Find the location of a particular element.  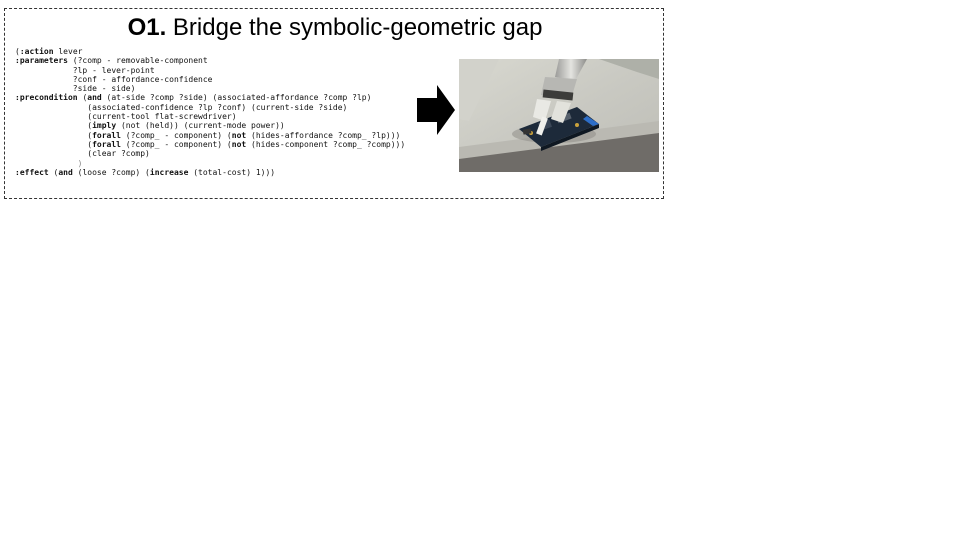

right-arrow-icon is located at coordinates (436, 110).